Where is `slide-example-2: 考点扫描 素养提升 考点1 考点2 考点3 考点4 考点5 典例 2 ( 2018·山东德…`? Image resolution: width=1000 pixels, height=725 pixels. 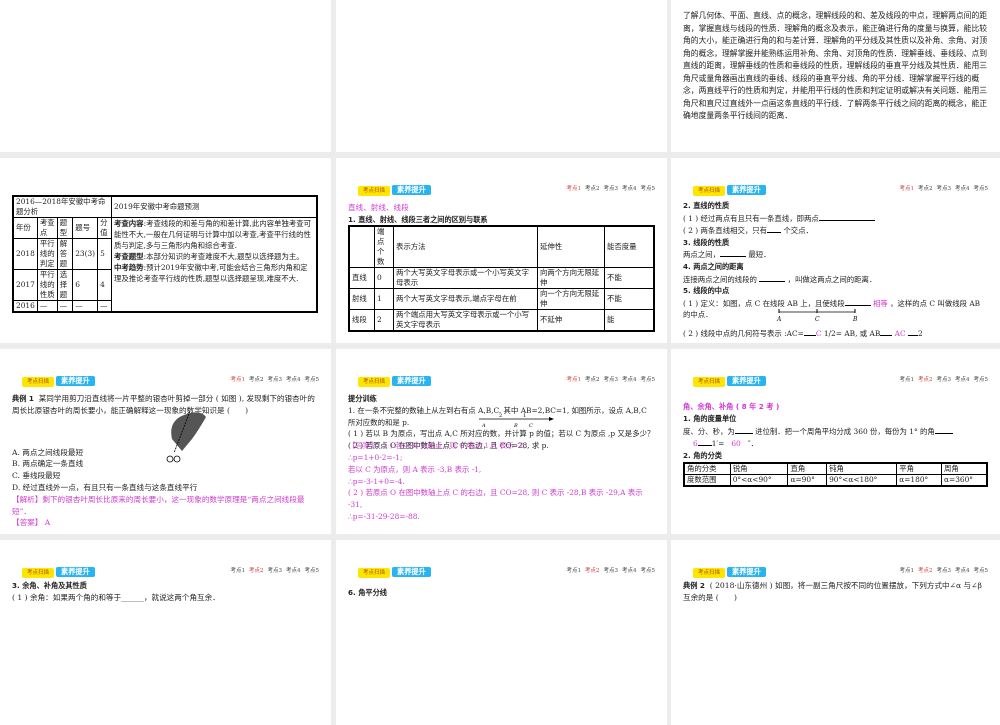
slide-example-2: 考点扫描 素养提升 考点1 考点2 考点3 考点4 考点5 典例 2 ( 2018·山东德… is located at coordinates (835, 632).